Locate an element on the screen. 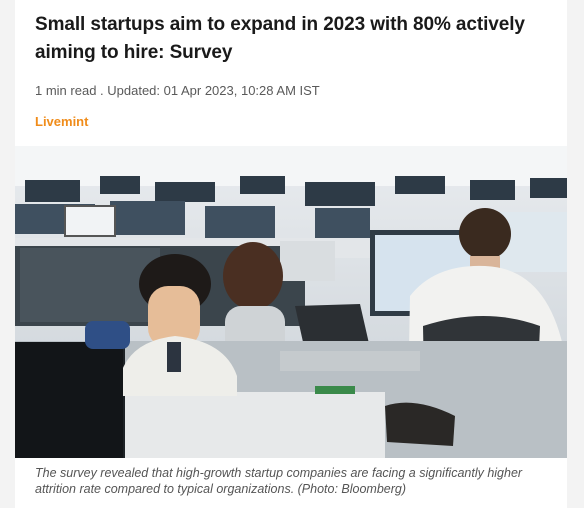 The width and height of the screenshot is (584, 508). article-source: Livemint is located at coordinates (61, 121).